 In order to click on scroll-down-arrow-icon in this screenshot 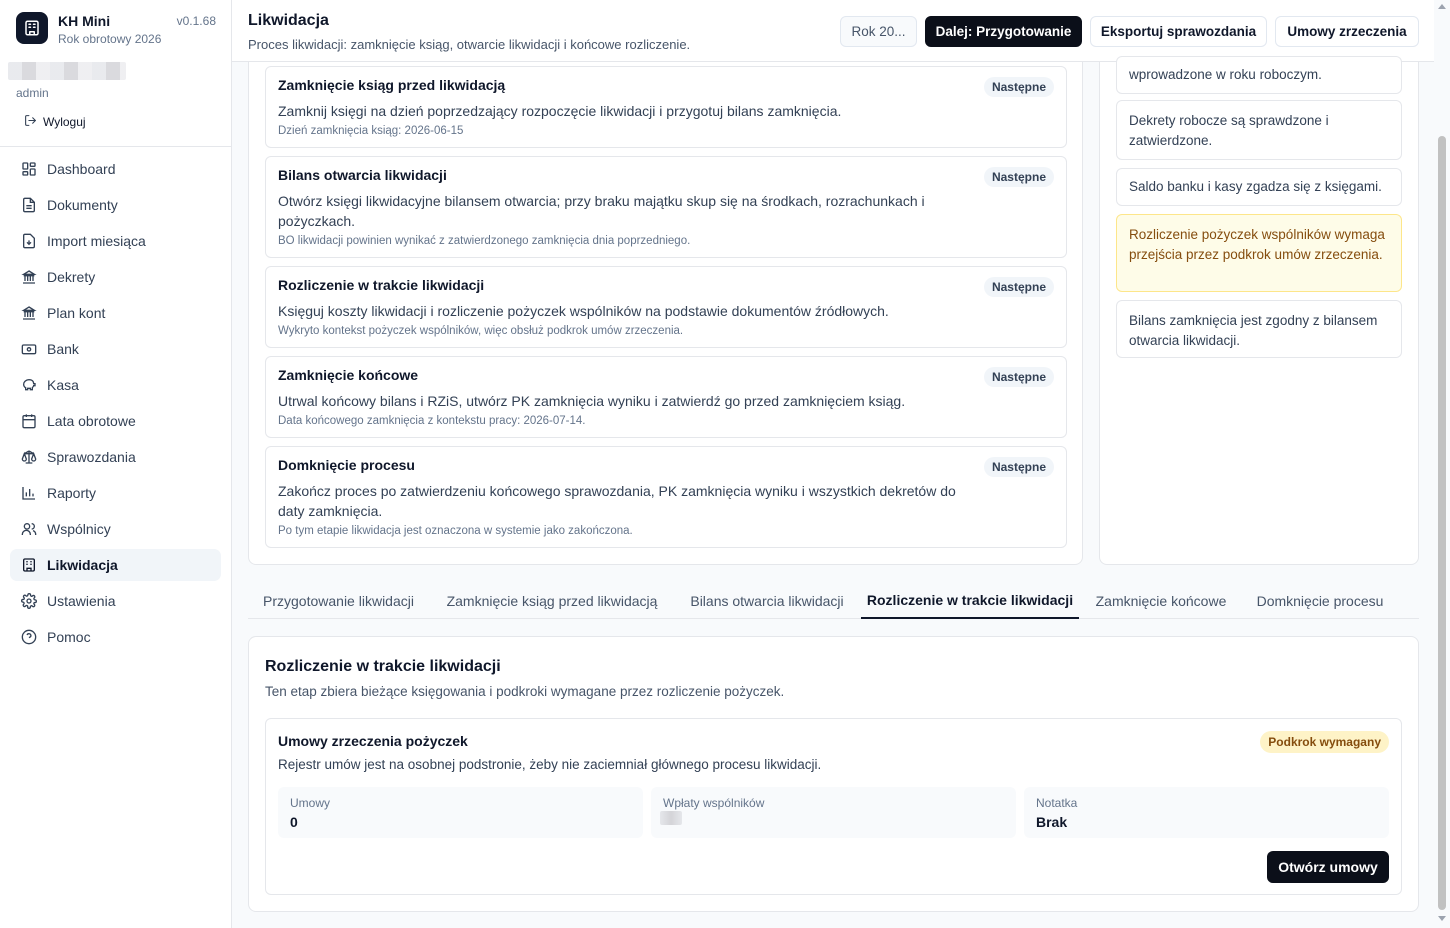, I will do `click(1442, 918)`.